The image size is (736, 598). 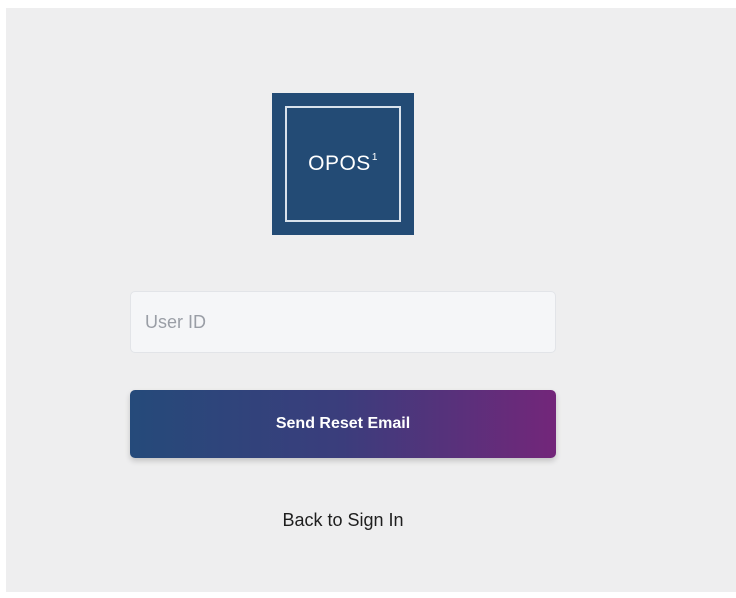 What do you see at coordinates (374, 157) in the screenshot?
I see `logo-superscript: 1` at bounding box center [374, 157].